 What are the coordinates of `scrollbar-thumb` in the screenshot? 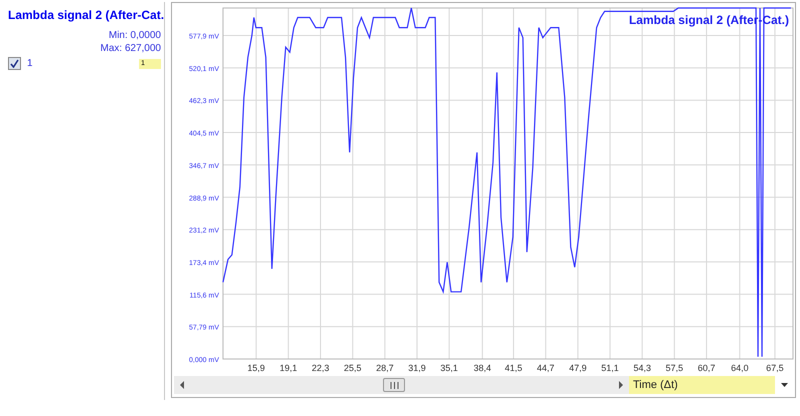 It's located at (394, 385).